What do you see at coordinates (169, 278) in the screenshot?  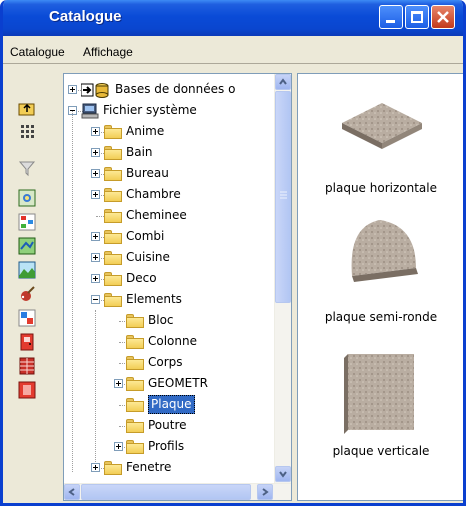 I see `tree-node: Deco` at bounding box center [169, 278].